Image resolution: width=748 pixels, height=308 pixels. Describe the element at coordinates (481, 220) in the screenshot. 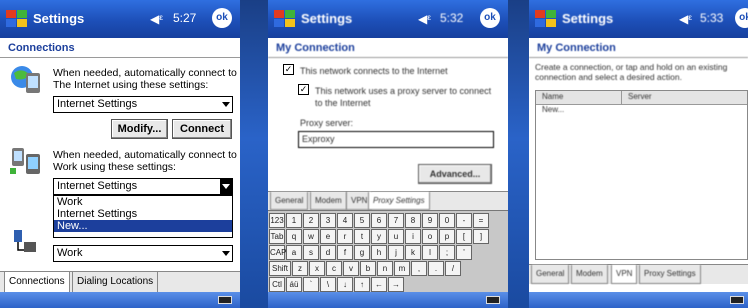

I see `key: =` at that location.